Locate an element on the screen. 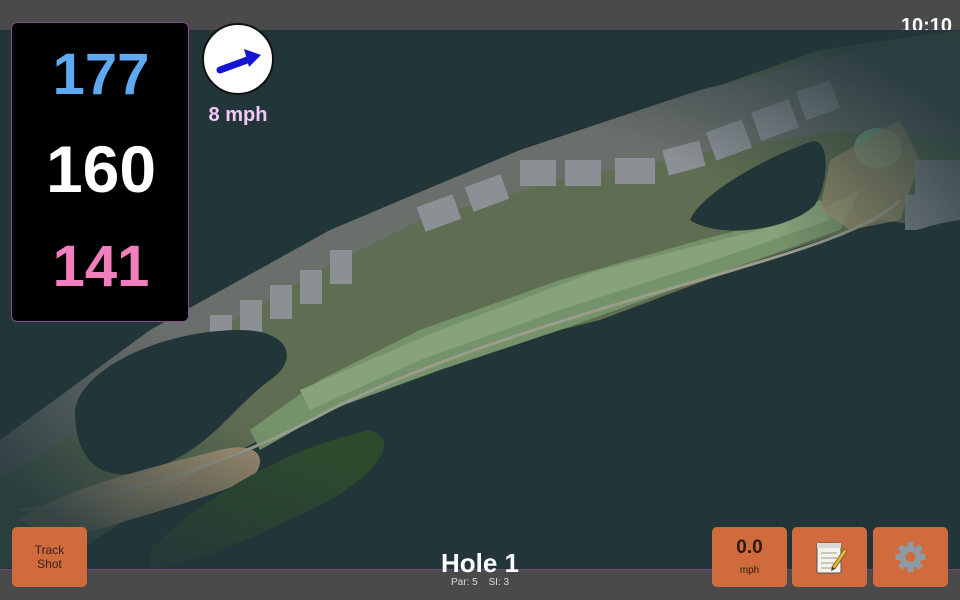  speed-unit: mph is located at coordinates (749, 570).